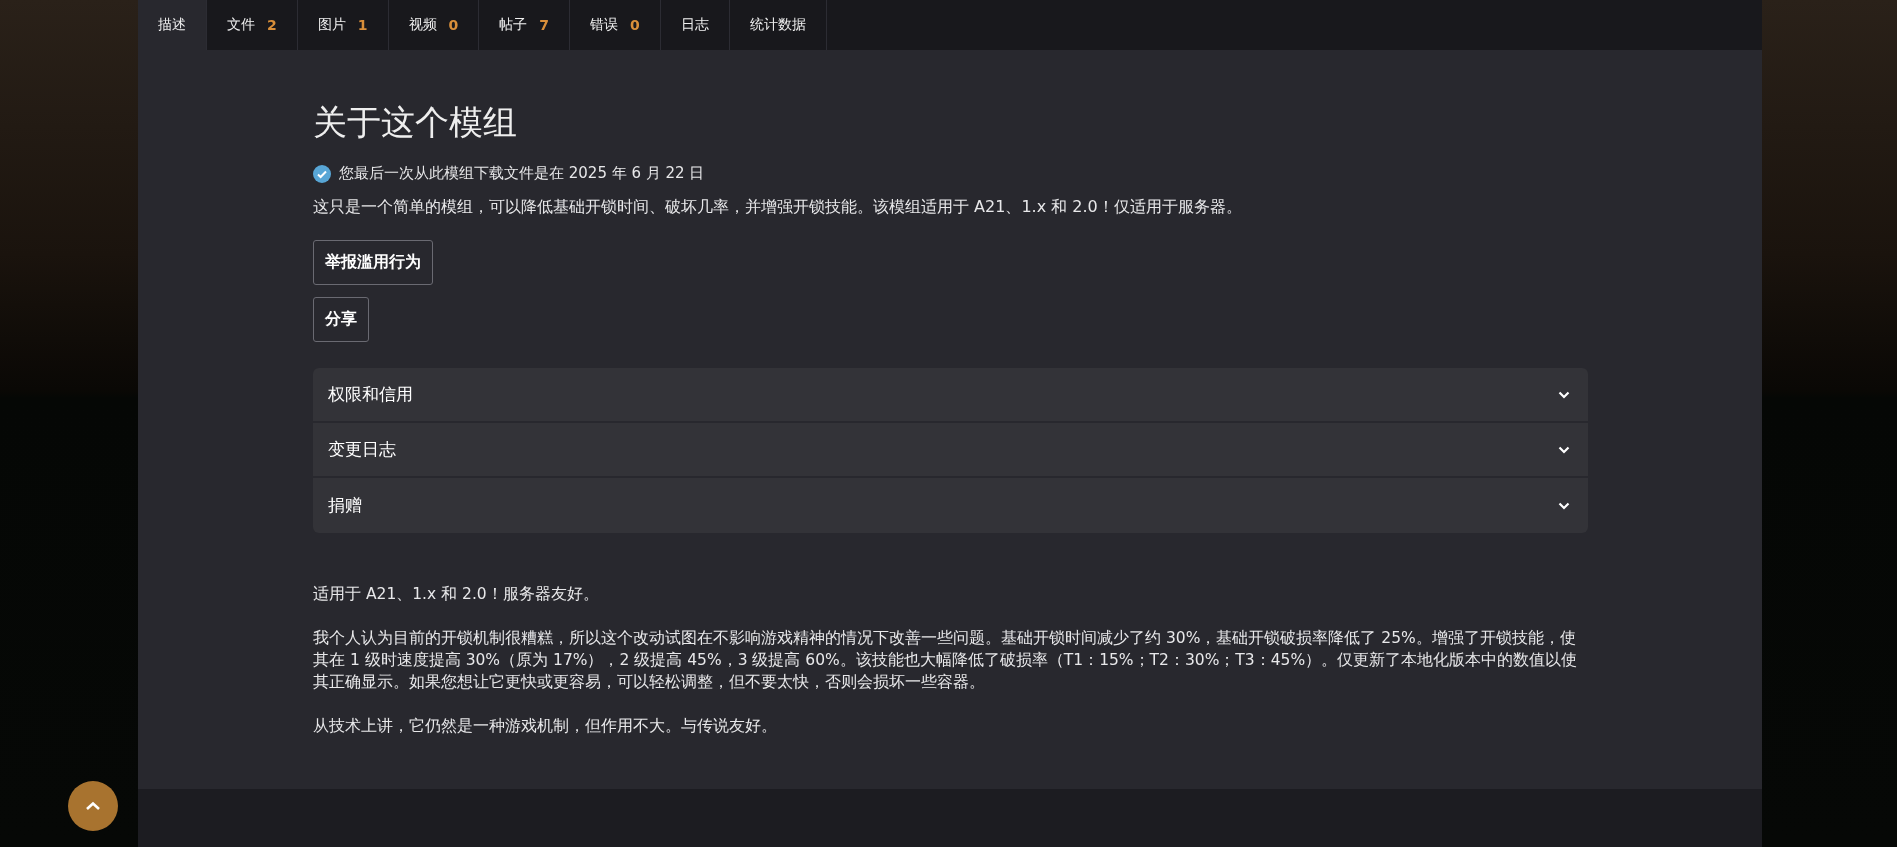 The width and height of the screenshot is (1897, 847). What do you see at coordinates (373, 262) in the screenshot?
I see `action-button: 举报滥用行为` at bounding box center [373, 262].